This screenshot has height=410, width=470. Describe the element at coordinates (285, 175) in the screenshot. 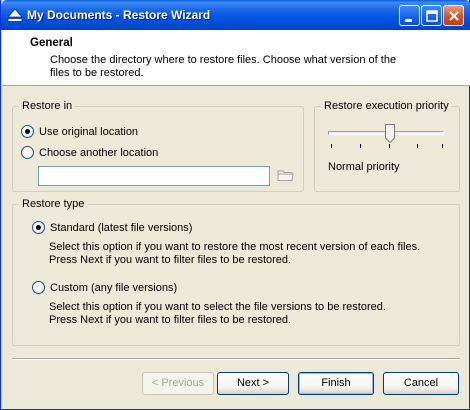

I see `folder-icon` at that location.